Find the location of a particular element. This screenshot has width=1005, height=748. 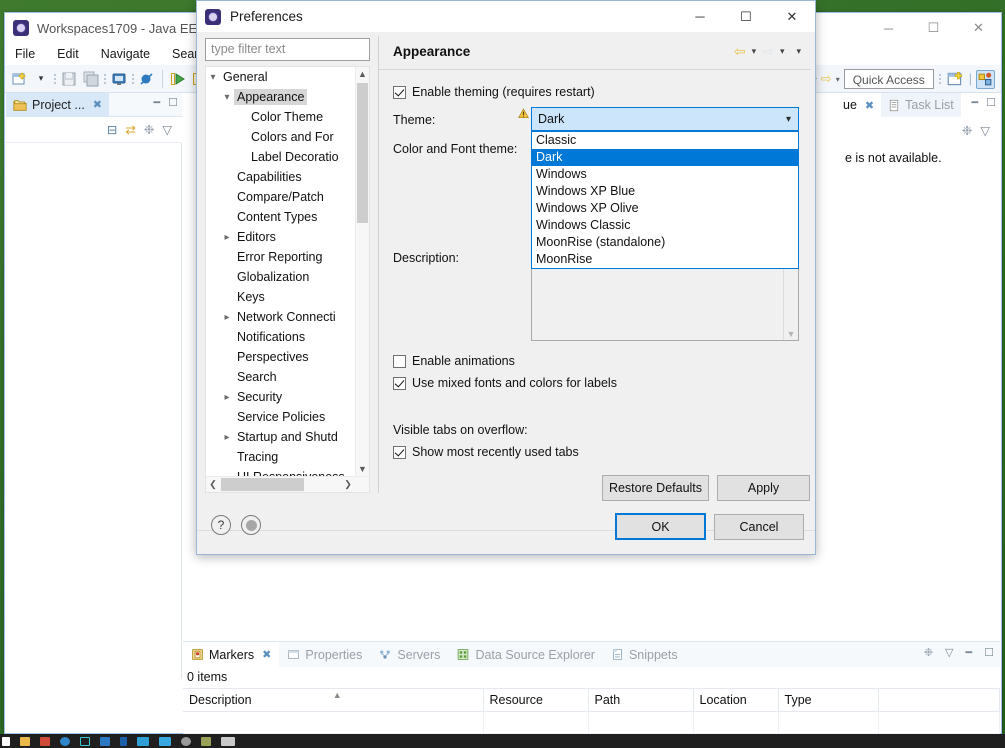

theme-option-windows-xp-olive: Windows XP Olive is located at coordinates (665, 208).